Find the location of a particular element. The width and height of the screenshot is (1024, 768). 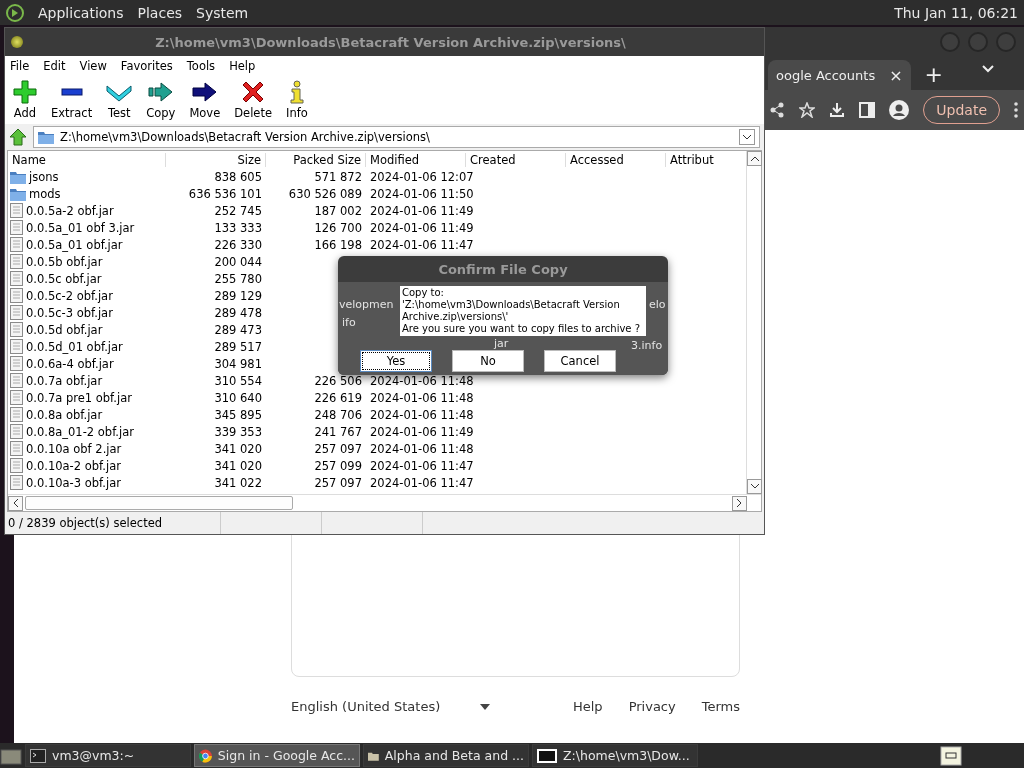

size-cell: 341 022 is located at coordinates (238, 482).